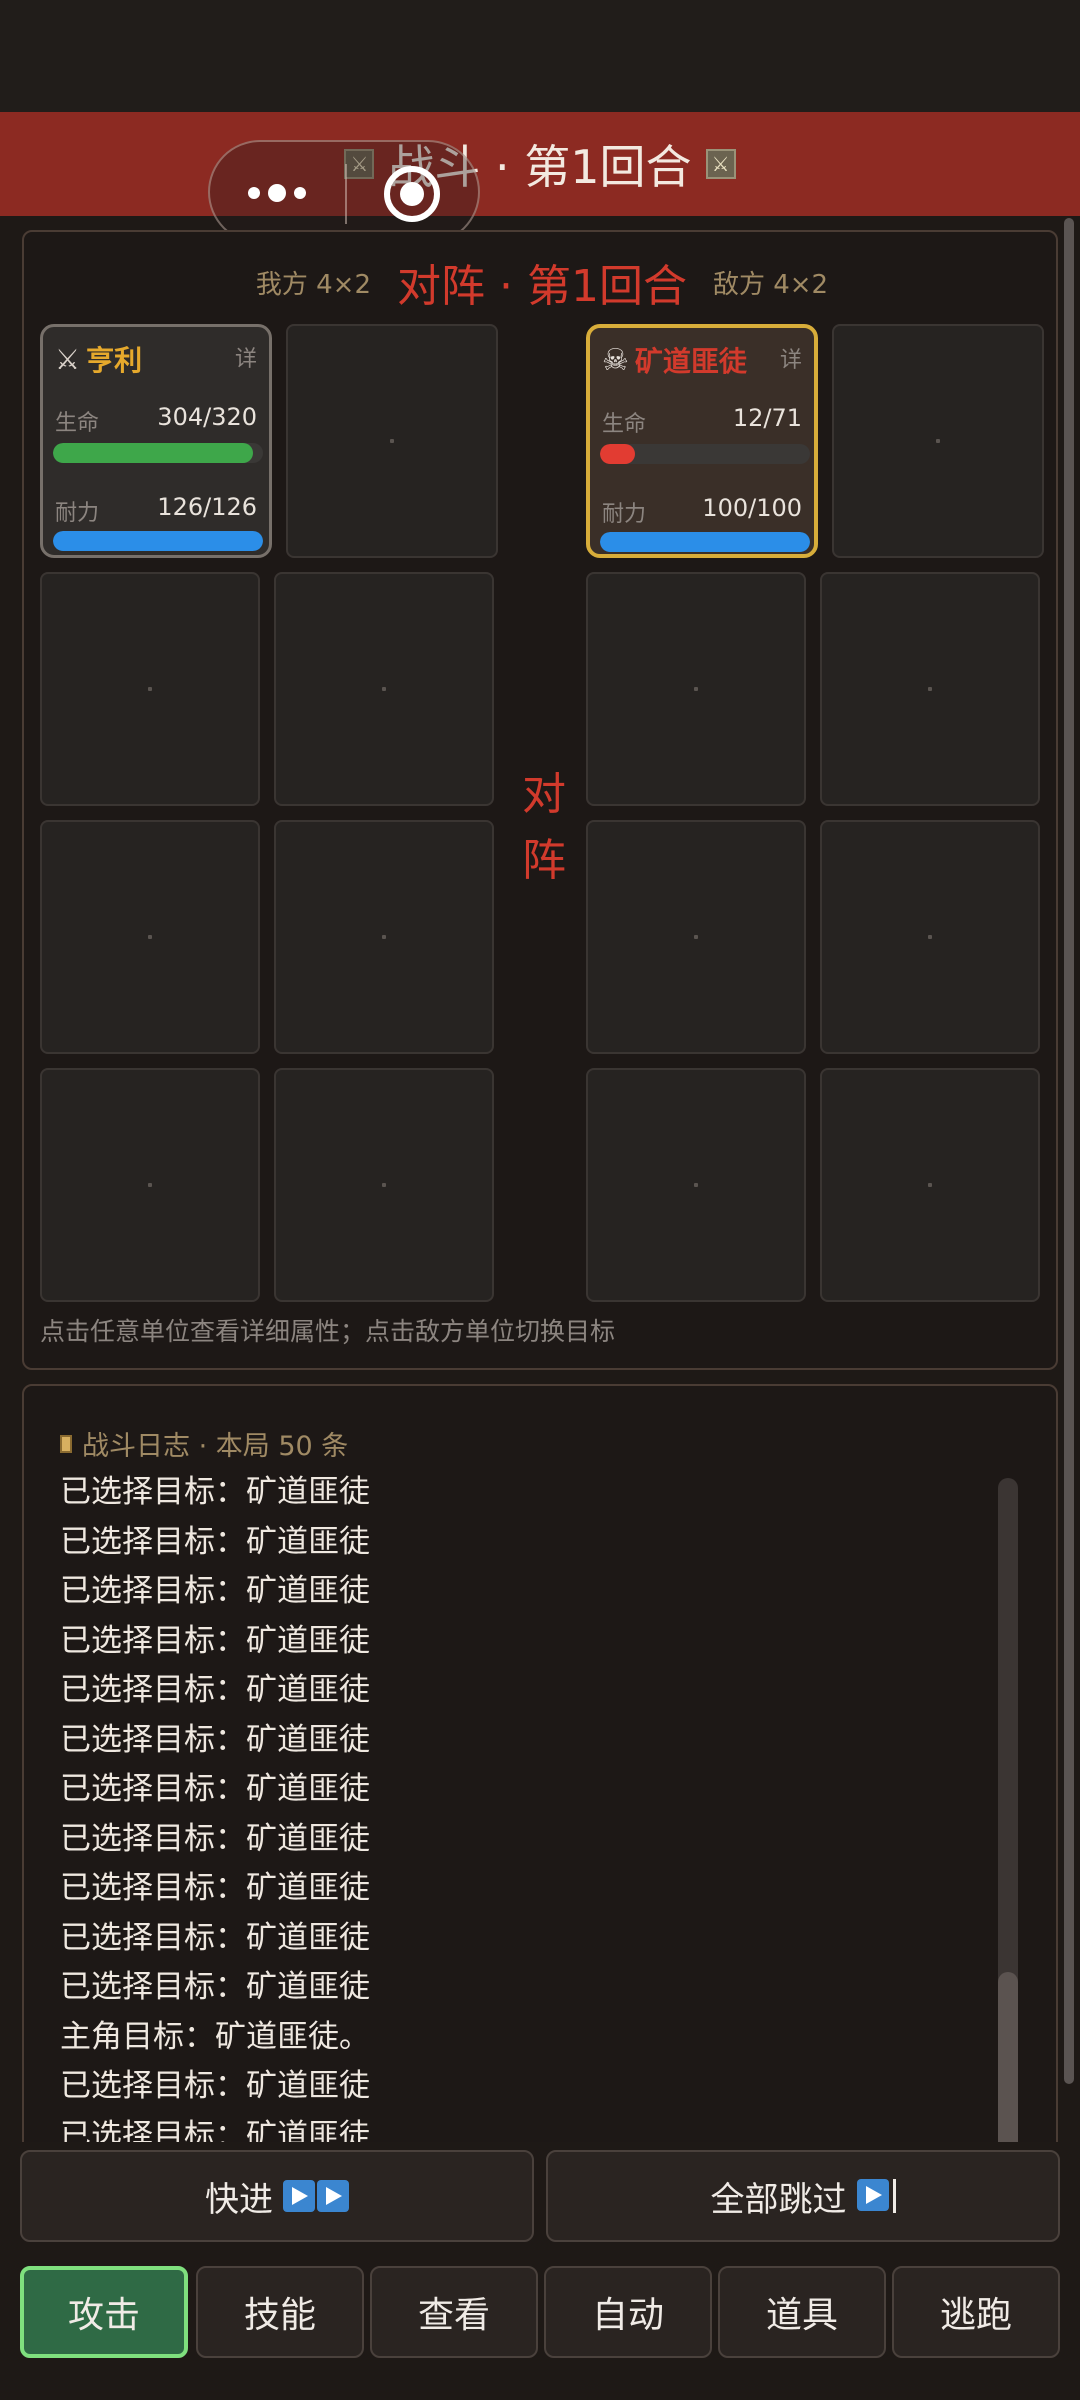  Describe the element at coordinates (104, 2312) in the screenshot. I see `attack-button: 攻击` at that location.